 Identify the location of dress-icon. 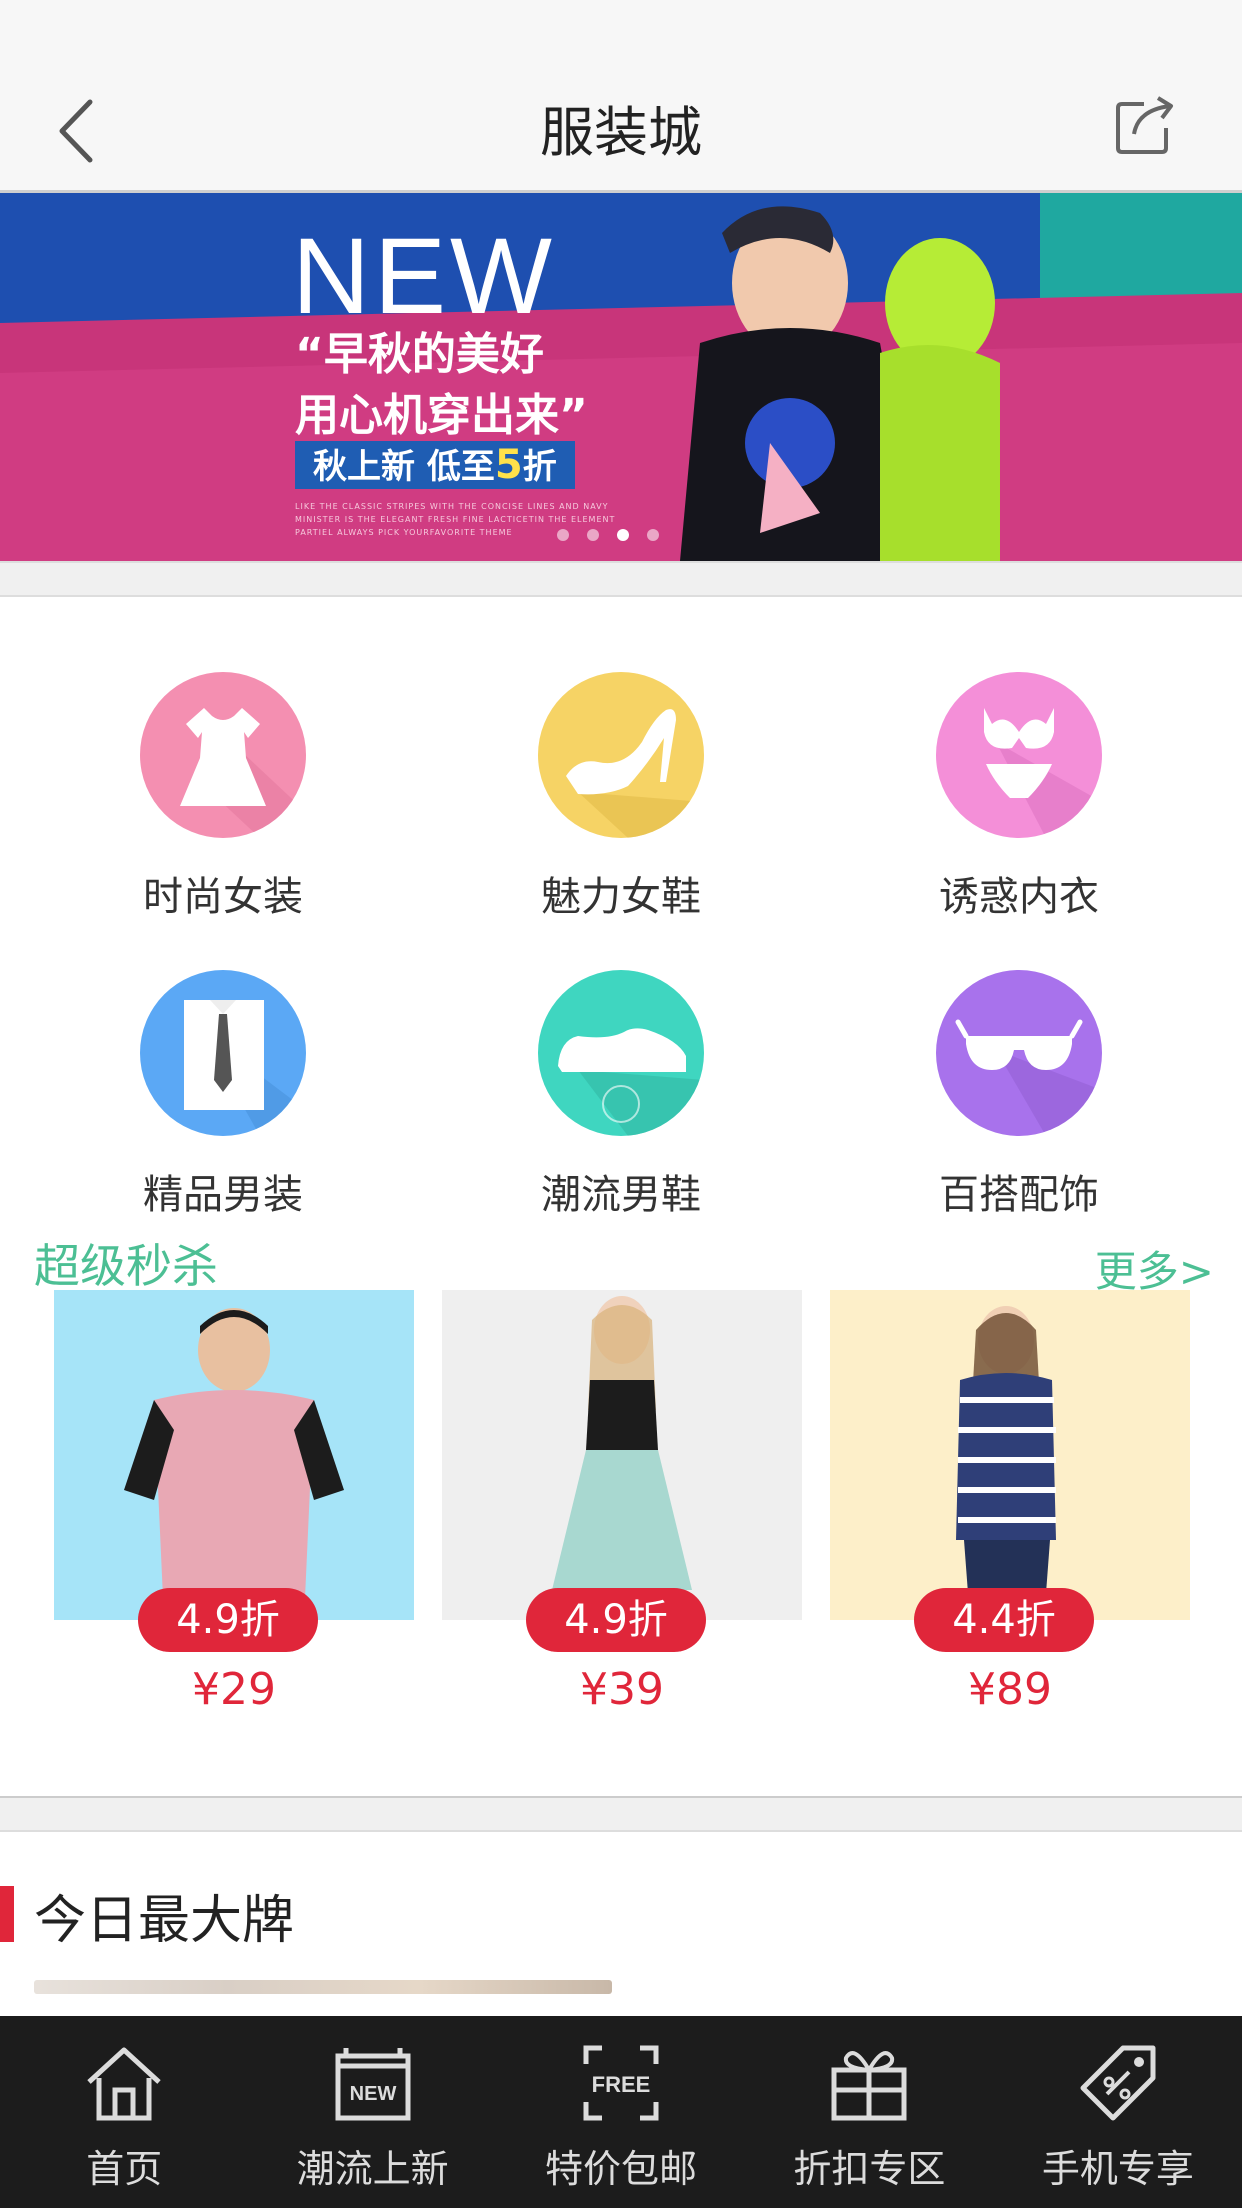
(223, 755).